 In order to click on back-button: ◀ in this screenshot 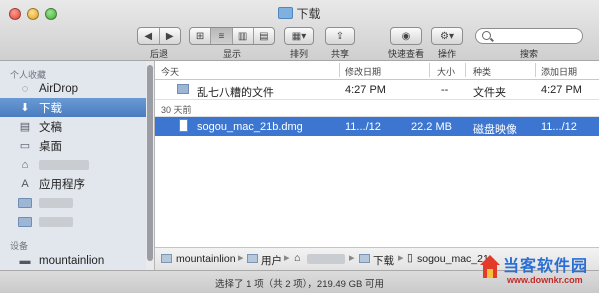, I will do `click(149, 36)`.